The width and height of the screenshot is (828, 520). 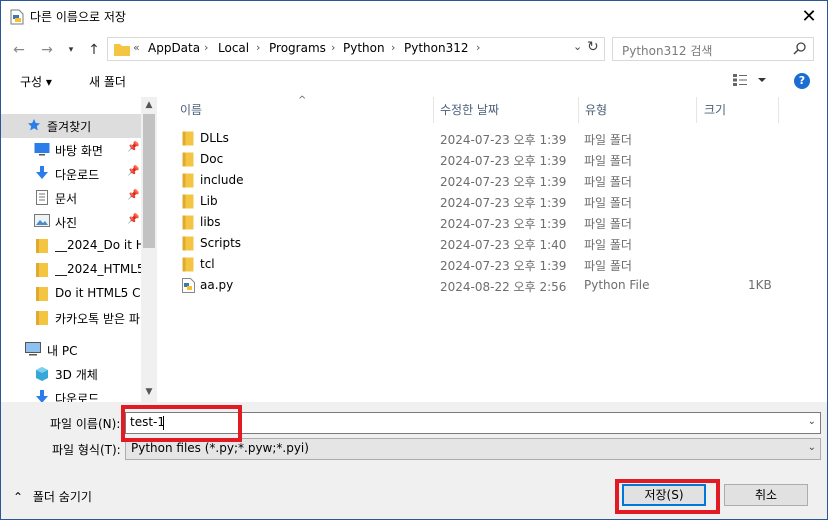 What do you see at coordinates (62, 351) in the screenshot?
I see `sidebar-item-label: 내 PC` at bounding box center [62, 351].